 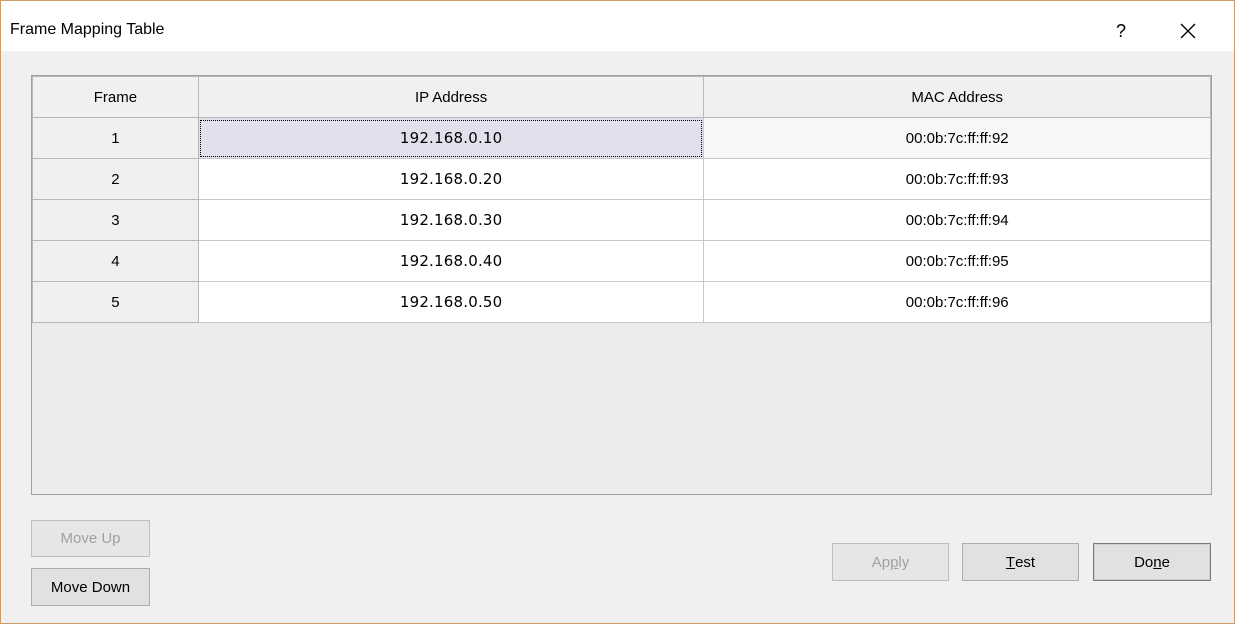 I want to click on help-button: ?, so click(x=1121, y=31).